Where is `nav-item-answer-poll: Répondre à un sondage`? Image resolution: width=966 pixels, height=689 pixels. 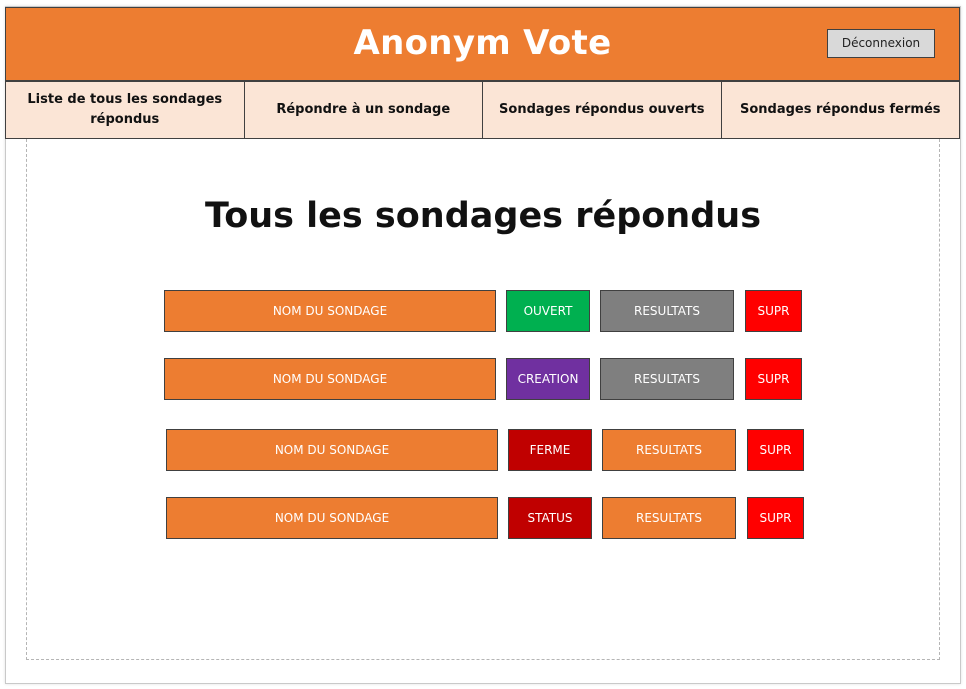 nav-item-answer-poll: Répondre à un sondage is located at coordinates (363, 110).